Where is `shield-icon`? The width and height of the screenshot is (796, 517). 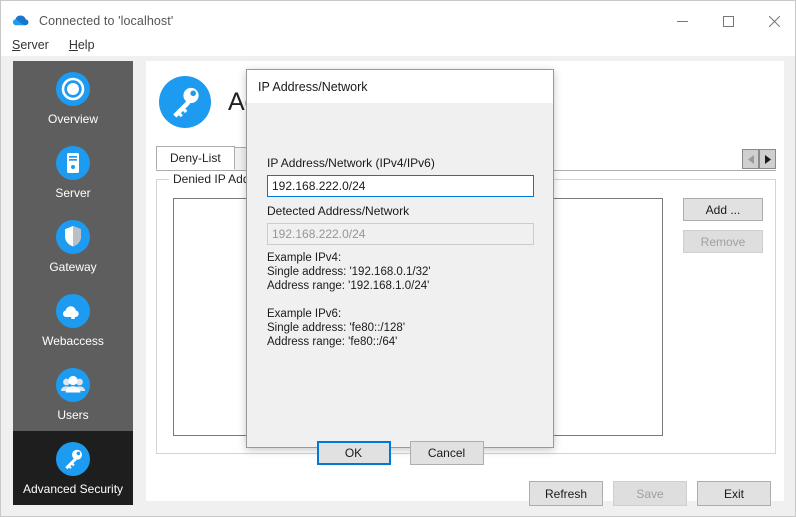
shield-icon is located at coordinates (73, 237).